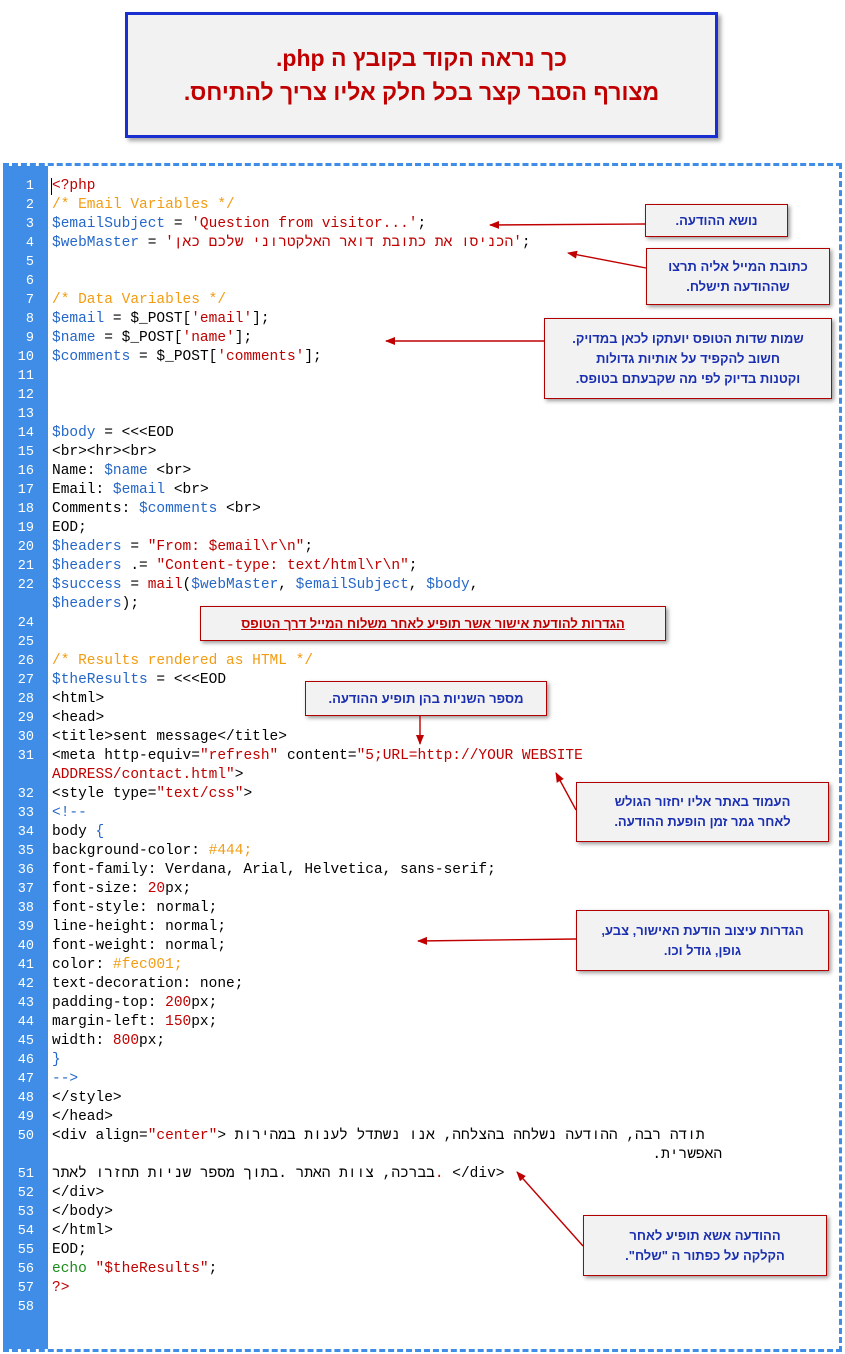 This screenshot has width=845, height=1354. I want to click on code-token: <br><hr><br>, so click(104, 452).